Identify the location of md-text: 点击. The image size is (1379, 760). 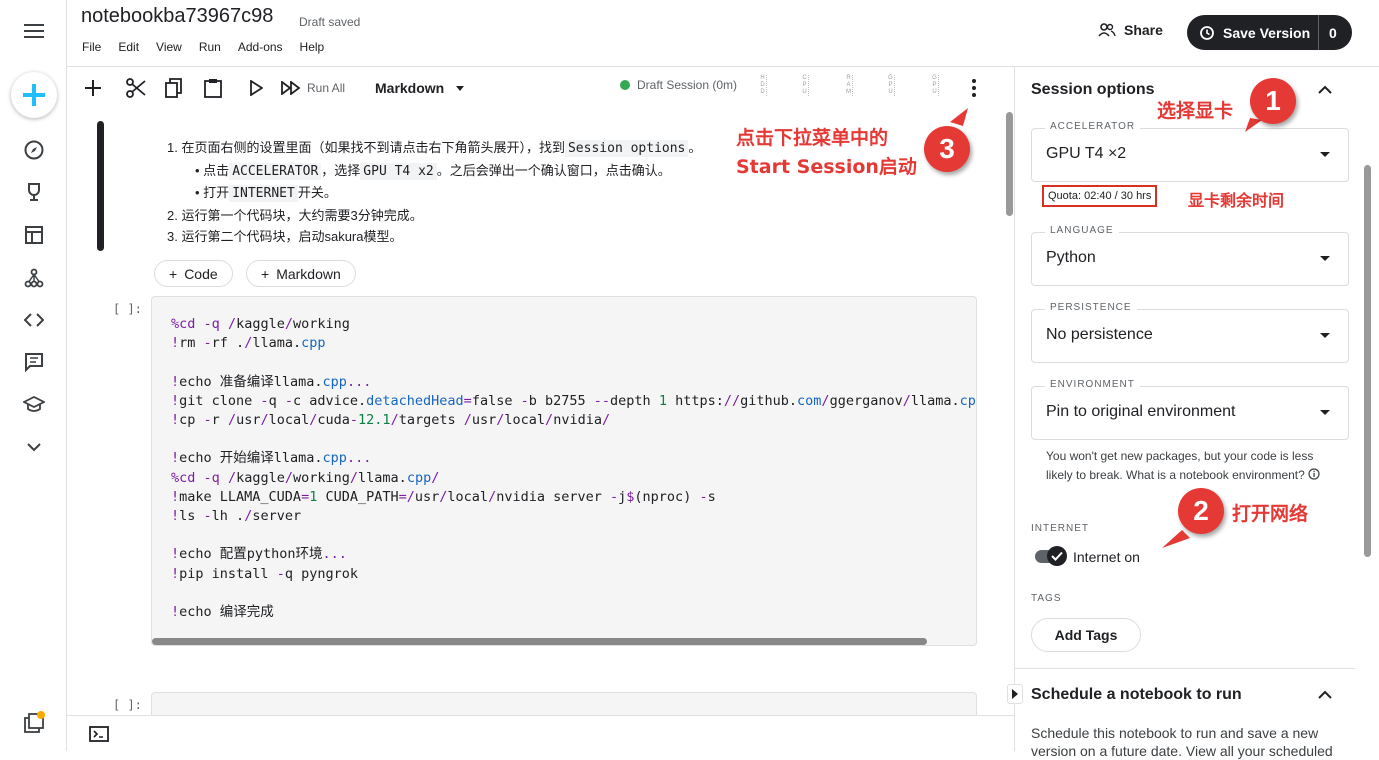
(216, 170).